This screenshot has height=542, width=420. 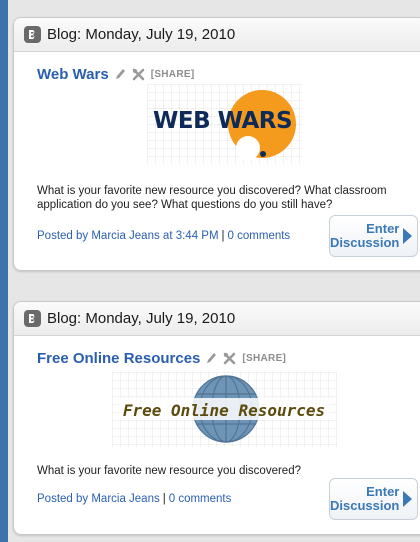 What do you see at coordinates (128, 236) in the screenshot?
I see `posted-by-link: Posted by Marcia Jeans at 3:44 PM` at bounding box center [128, 236].